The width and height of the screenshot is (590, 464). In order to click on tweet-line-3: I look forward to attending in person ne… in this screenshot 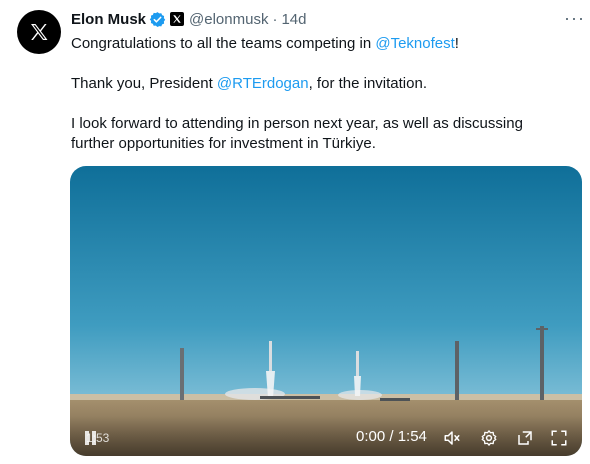, I will do `click(297, 123)`.